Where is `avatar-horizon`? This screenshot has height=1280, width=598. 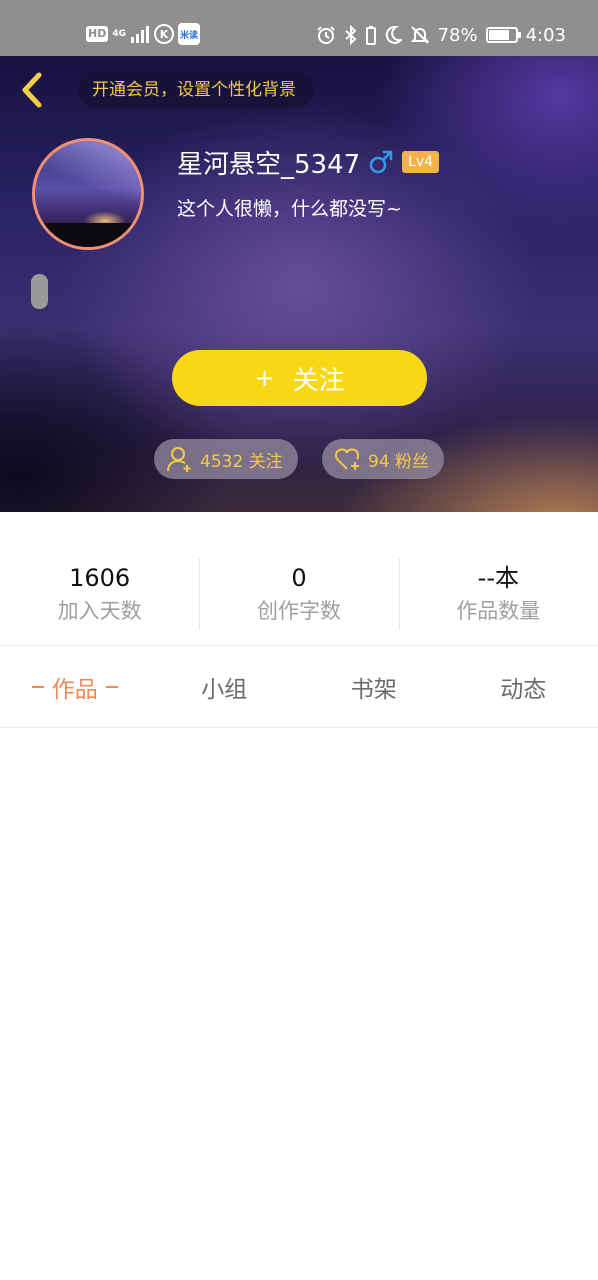
avatar-horizon is located at coordinates (88, 235).